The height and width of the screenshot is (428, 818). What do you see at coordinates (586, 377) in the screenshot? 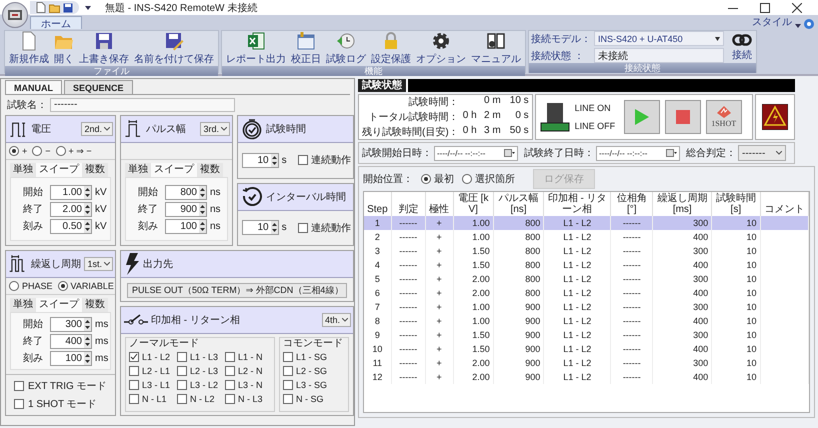
I see `table-row: 12 ------ + 2.00 900 L1 - L2 ------ 400 10` at bounding box center [586, 377].